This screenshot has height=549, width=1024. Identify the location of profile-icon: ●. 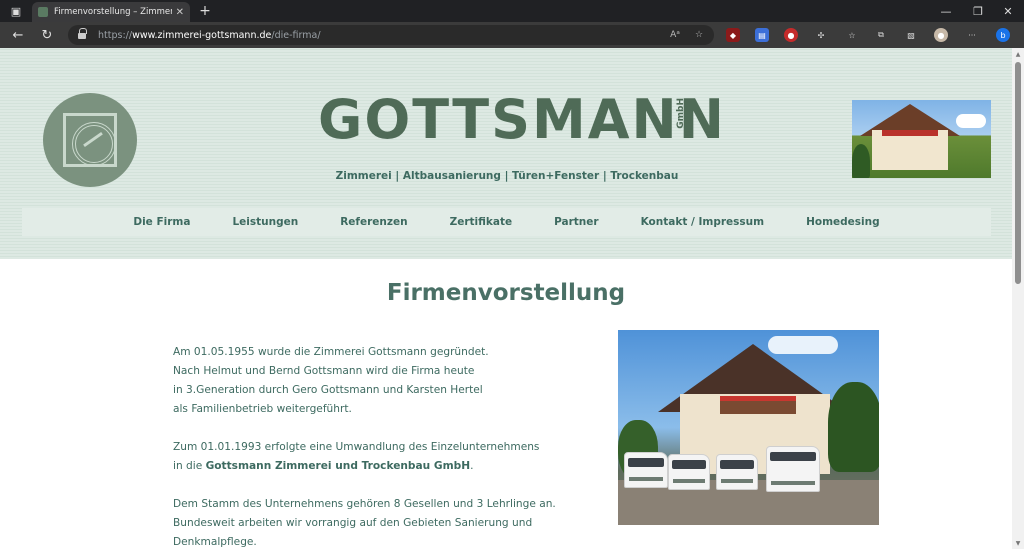
(941, 35).